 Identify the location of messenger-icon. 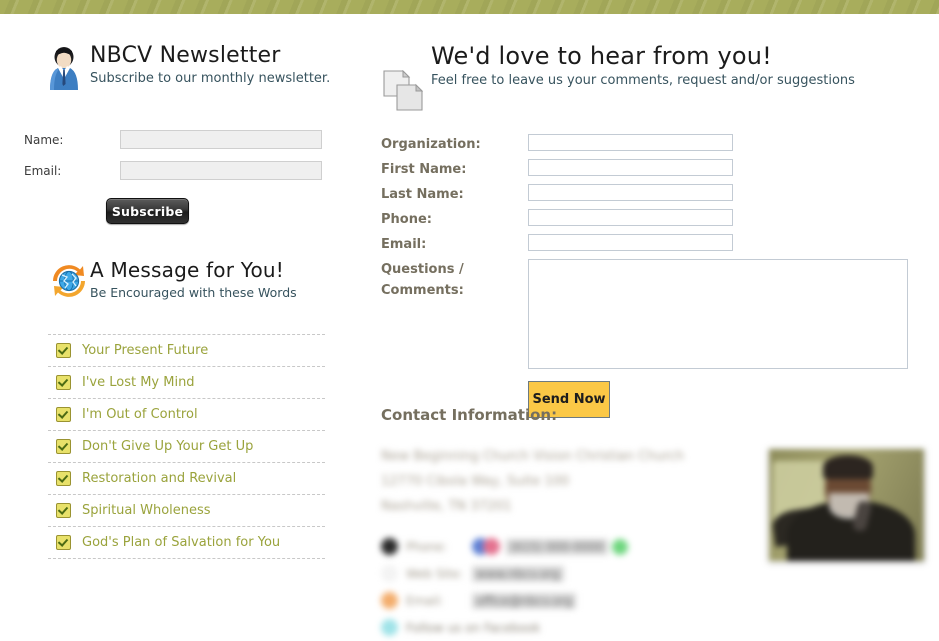
(491, 546).